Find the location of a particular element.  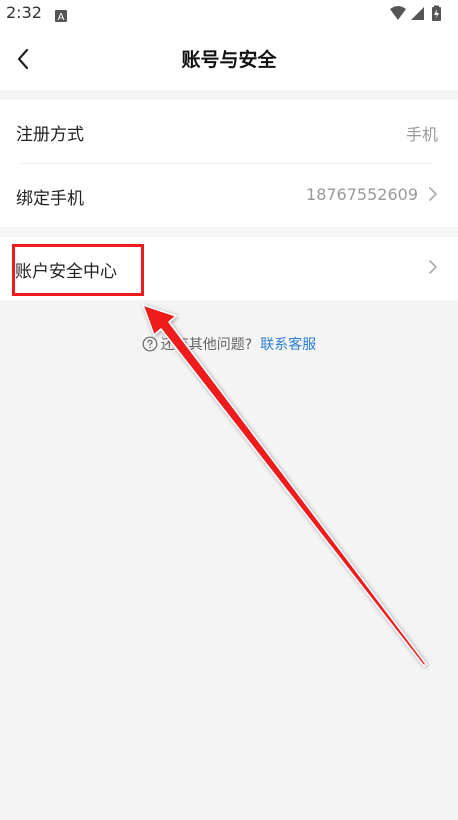

question-circle-icon is located at coordinates (150, 346).